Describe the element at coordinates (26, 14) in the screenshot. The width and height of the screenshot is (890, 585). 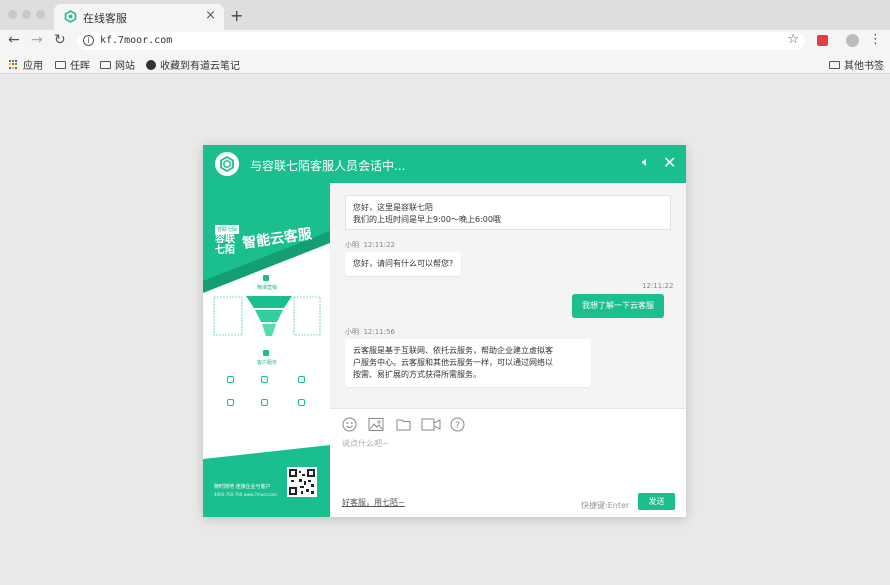
I see `window-minimize-dot` at that location.